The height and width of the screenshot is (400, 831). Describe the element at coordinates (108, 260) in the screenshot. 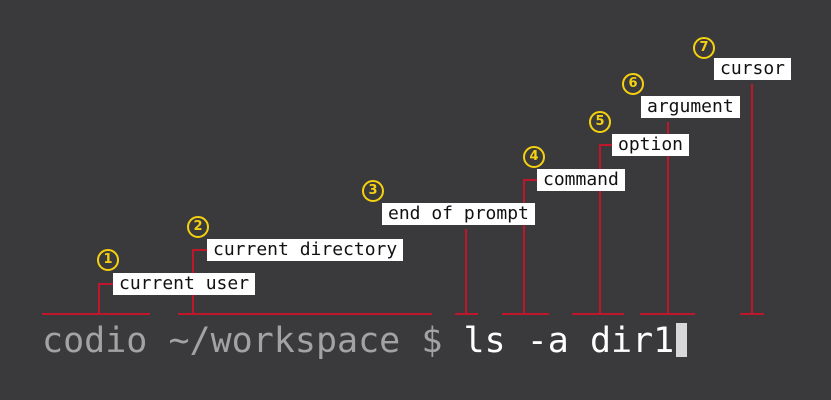

I see `number-badge-1: 1` at that location.